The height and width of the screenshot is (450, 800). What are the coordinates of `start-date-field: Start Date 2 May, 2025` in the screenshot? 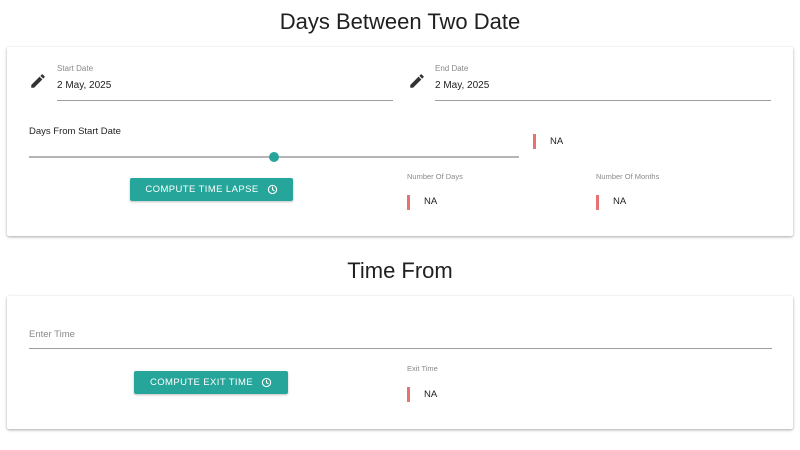 It's located at (225, 81).